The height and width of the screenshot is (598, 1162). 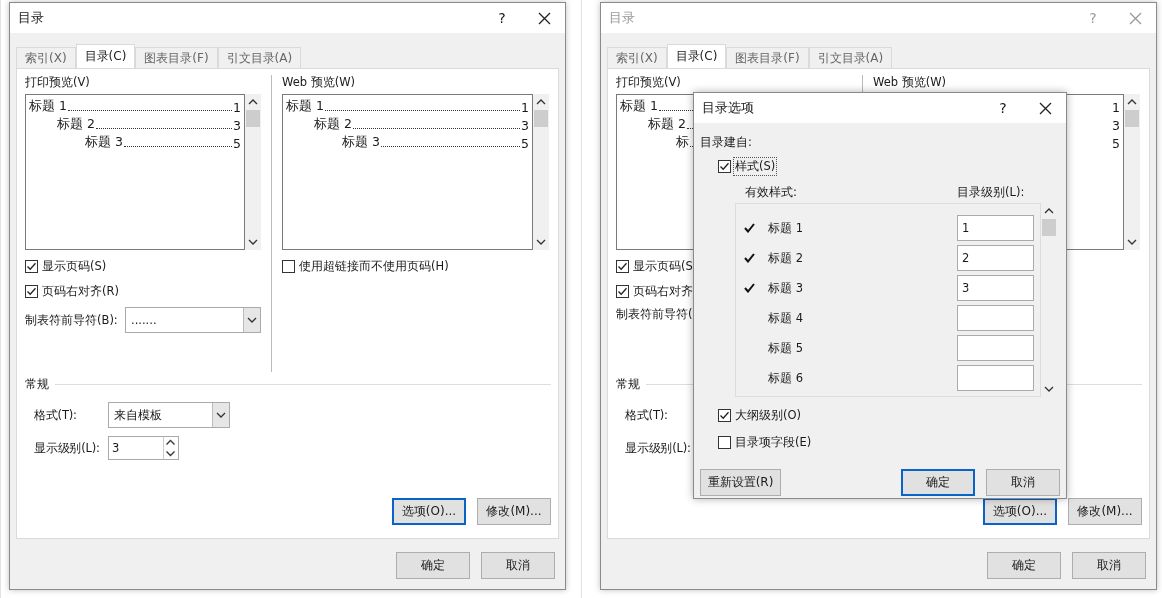 I want to click on section-label: 目录建自:, so click(x=726, y=142).